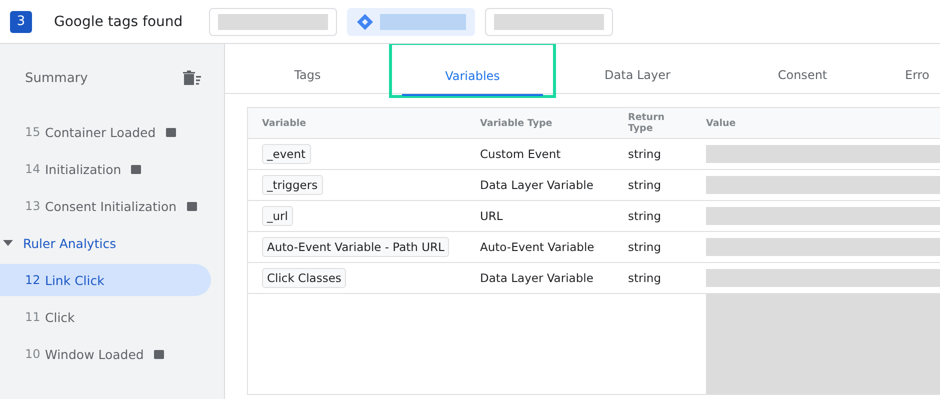 The image size is (940, 400). I want to click on event-item: 11 Click, so click(105, 317).